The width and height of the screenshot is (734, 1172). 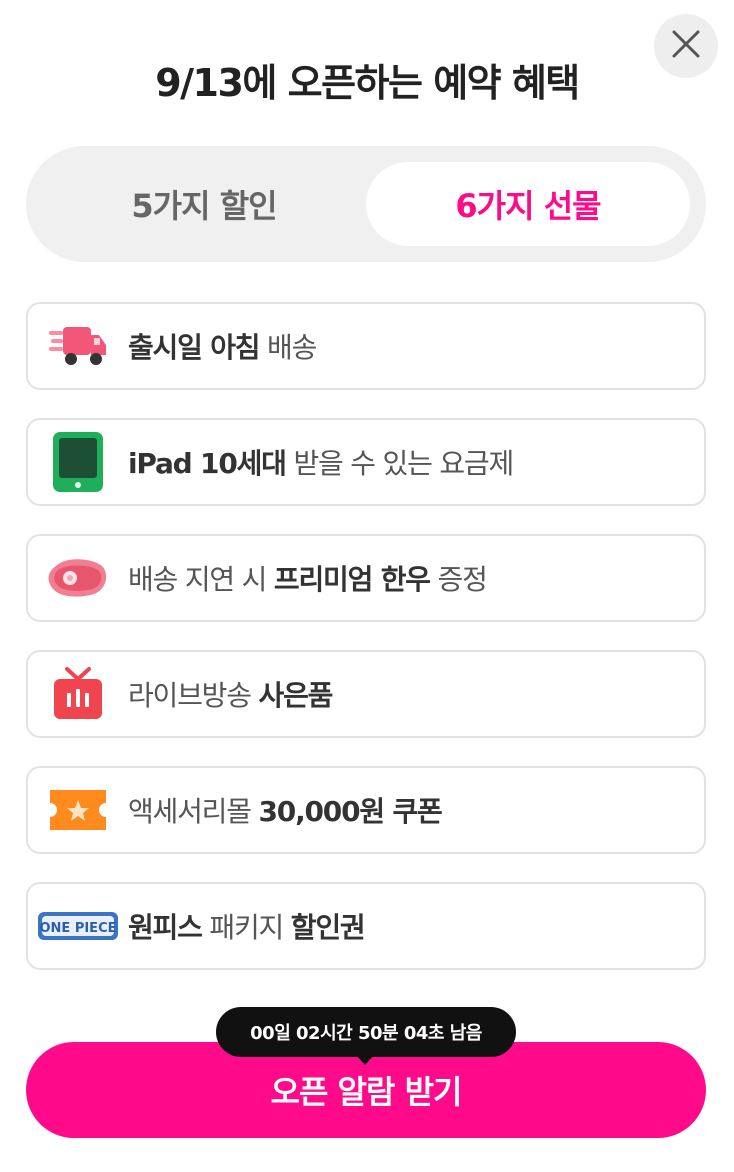 I want to click on delivery-truck-icon, so click(x=78, y=346).